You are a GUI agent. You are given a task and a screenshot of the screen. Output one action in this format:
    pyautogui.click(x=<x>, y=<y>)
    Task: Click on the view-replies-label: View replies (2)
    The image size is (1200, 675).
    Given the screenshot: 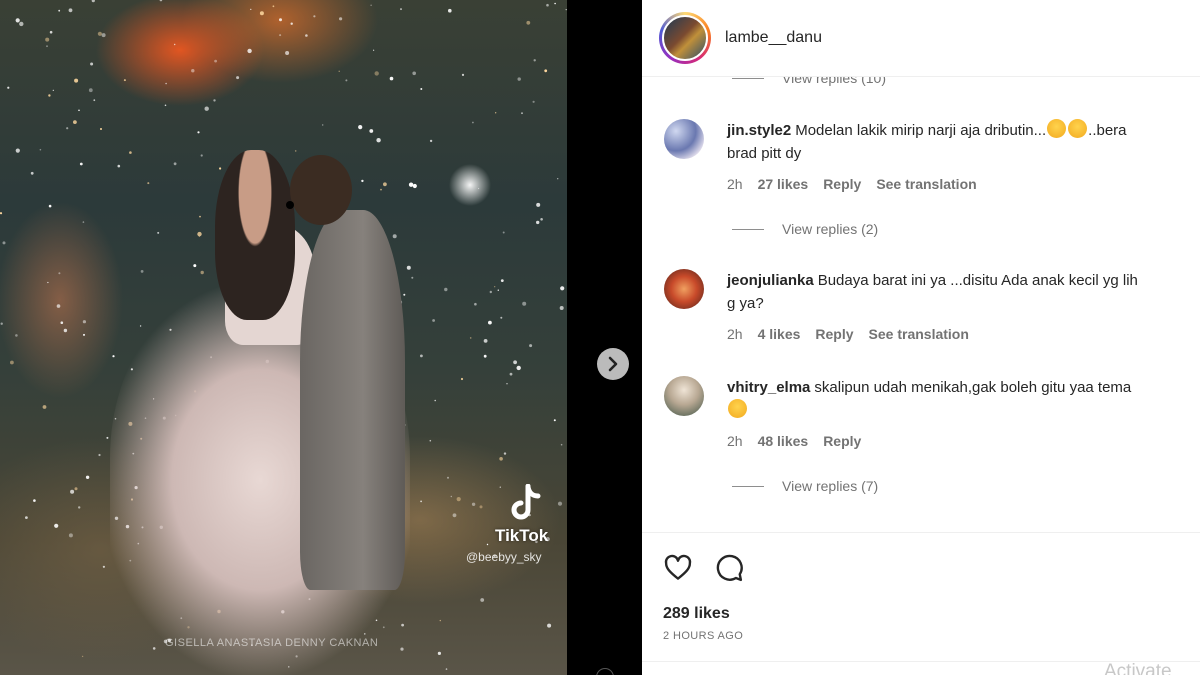 What is the action you would take?
    pyautogui.click(x=830, y=229)
    